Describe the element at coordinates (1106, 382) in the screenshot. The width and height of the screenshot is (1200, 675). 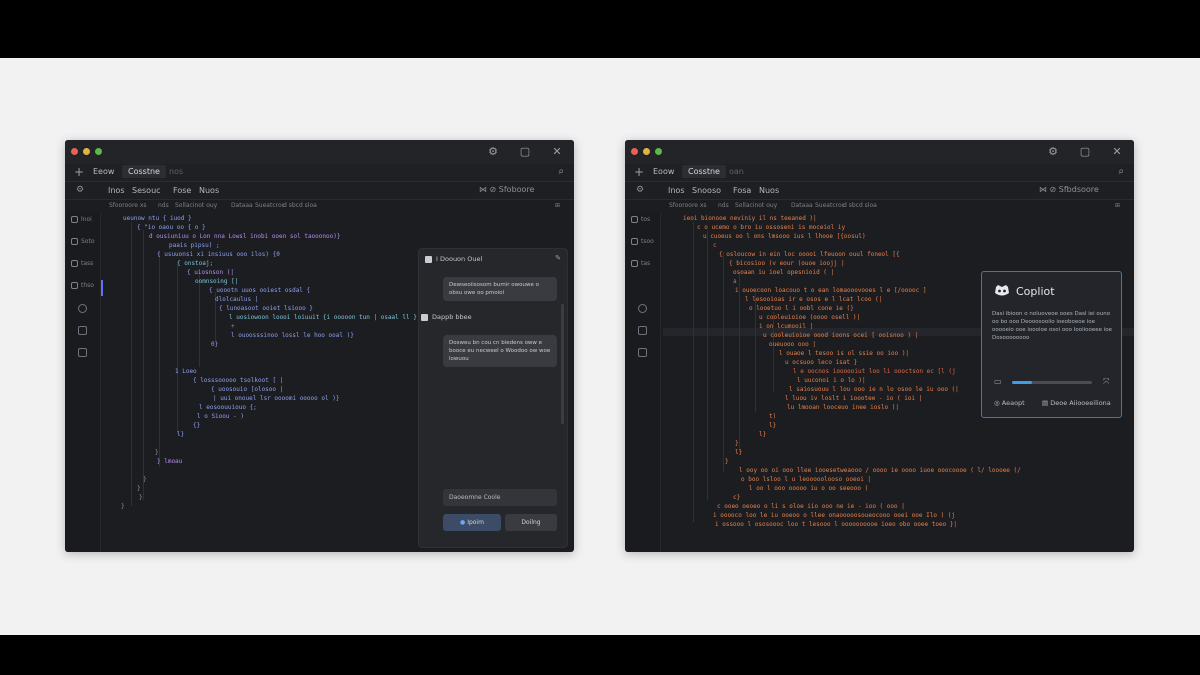
I see `expand-icon: ⤧` at that location.